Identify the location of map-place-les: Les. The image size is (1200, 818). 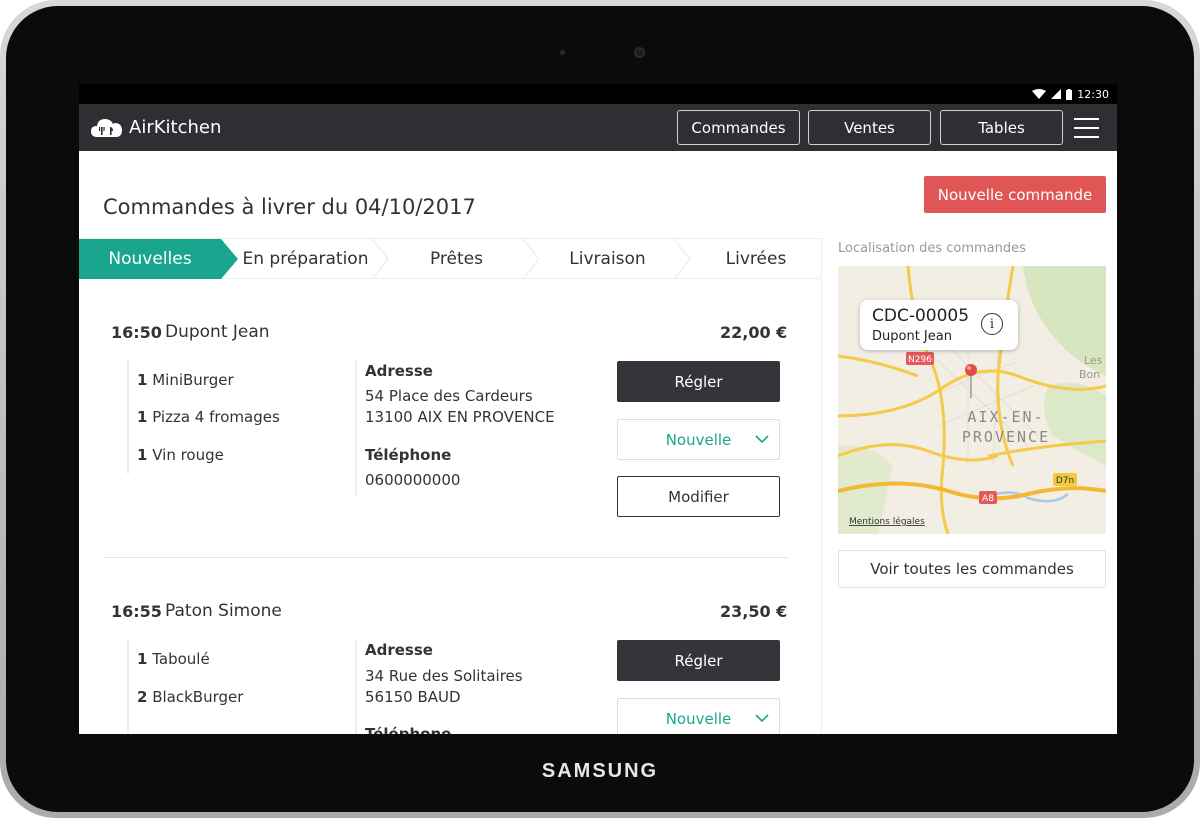
(1093, 360).